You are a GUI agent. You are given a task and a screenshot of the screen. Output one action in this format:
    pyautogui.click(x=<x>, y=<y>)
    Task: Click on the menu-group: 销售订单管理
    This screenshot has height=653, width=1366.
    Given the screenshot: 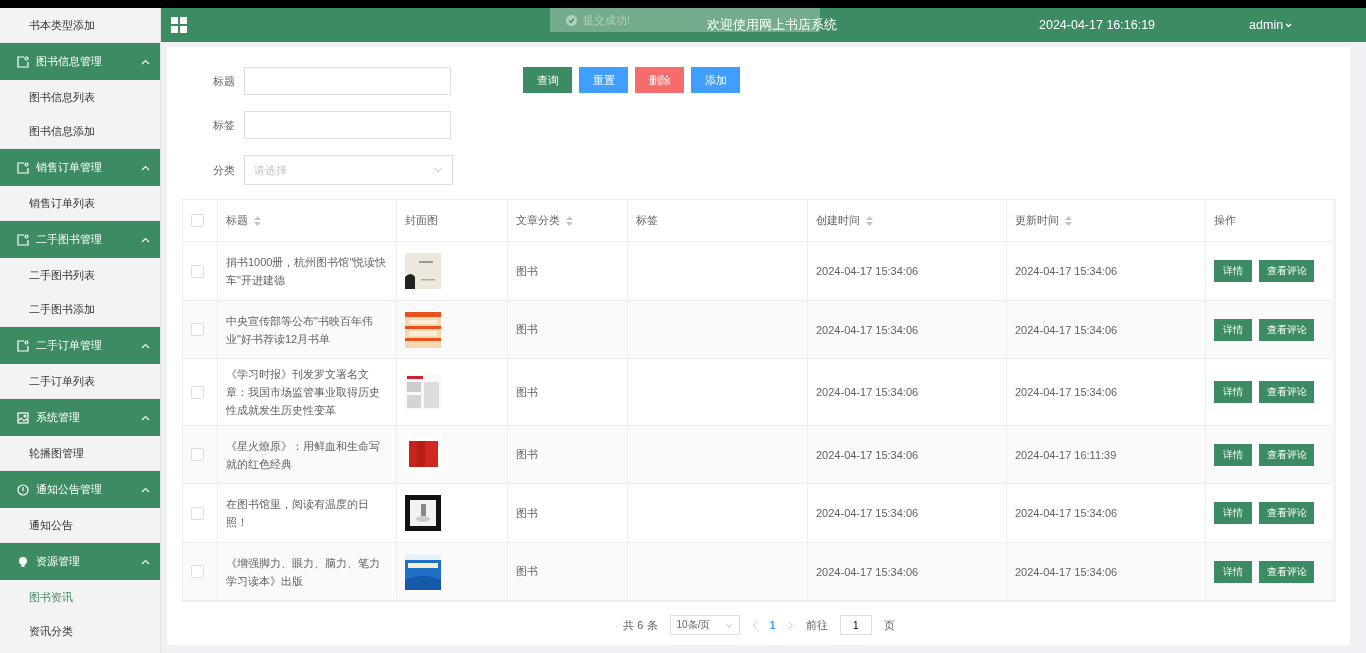 What is the action you would take?
    pyautogui.click(x=80, y=167)
    